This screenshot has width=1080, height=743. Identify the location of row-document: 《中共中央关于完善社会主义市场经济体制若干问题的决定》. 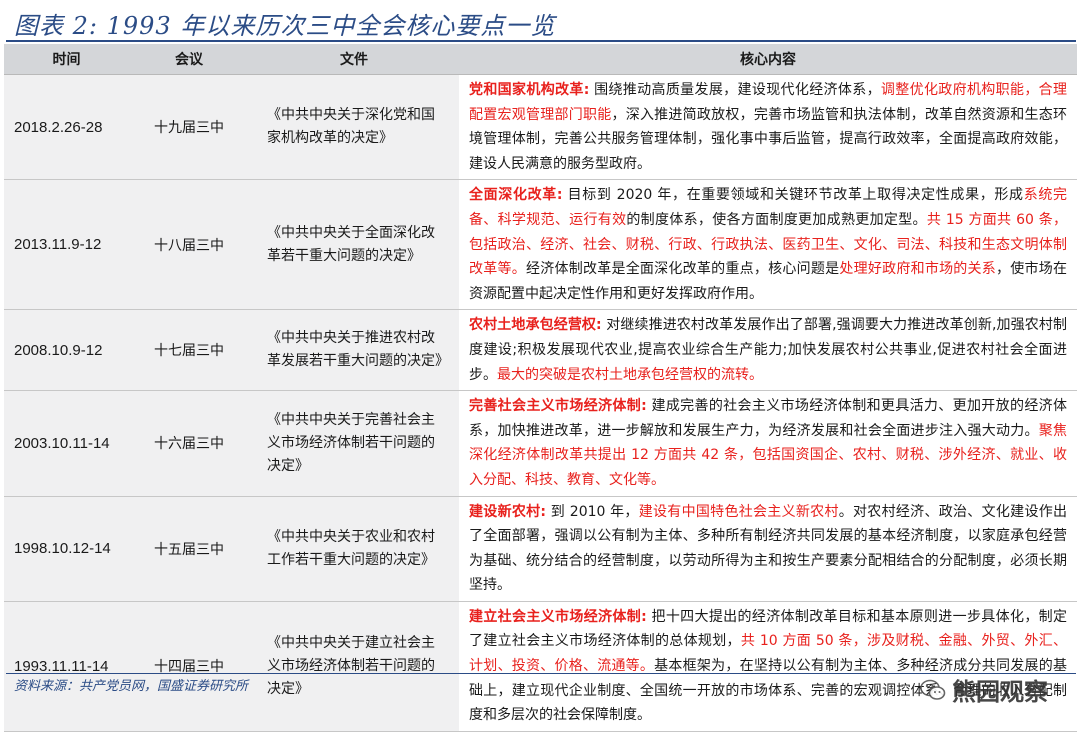
(354, 443).